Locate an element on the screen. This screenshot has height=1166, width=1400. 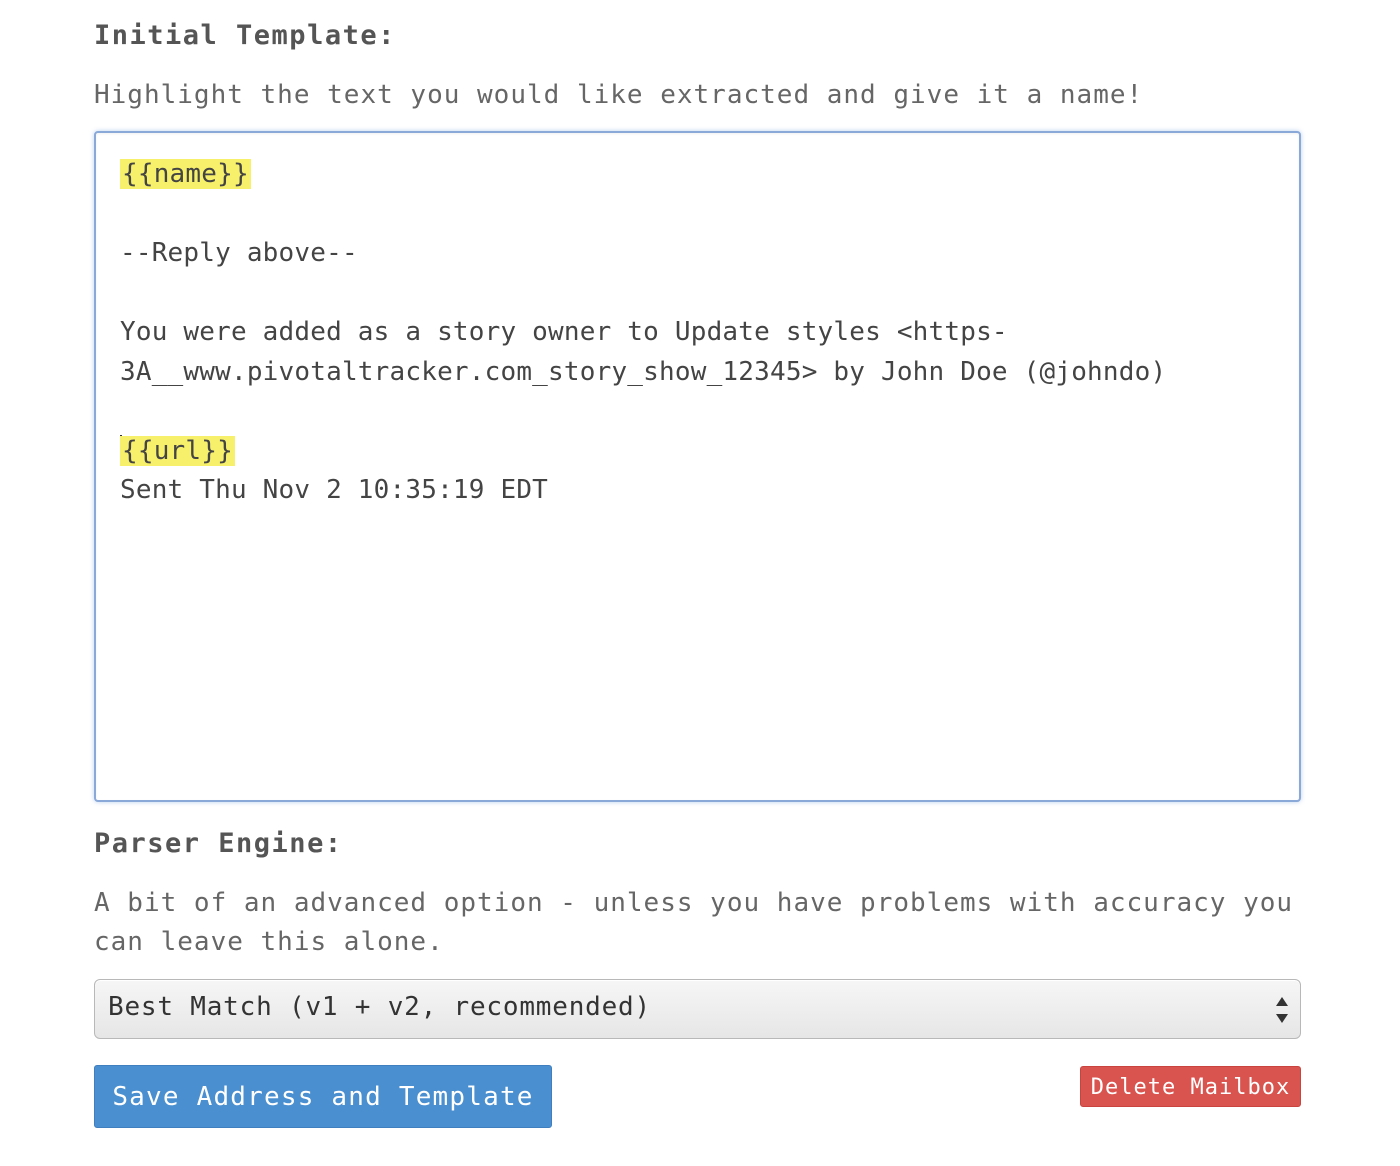
chevron-up-icon is located at coordinates (1282, 1001).